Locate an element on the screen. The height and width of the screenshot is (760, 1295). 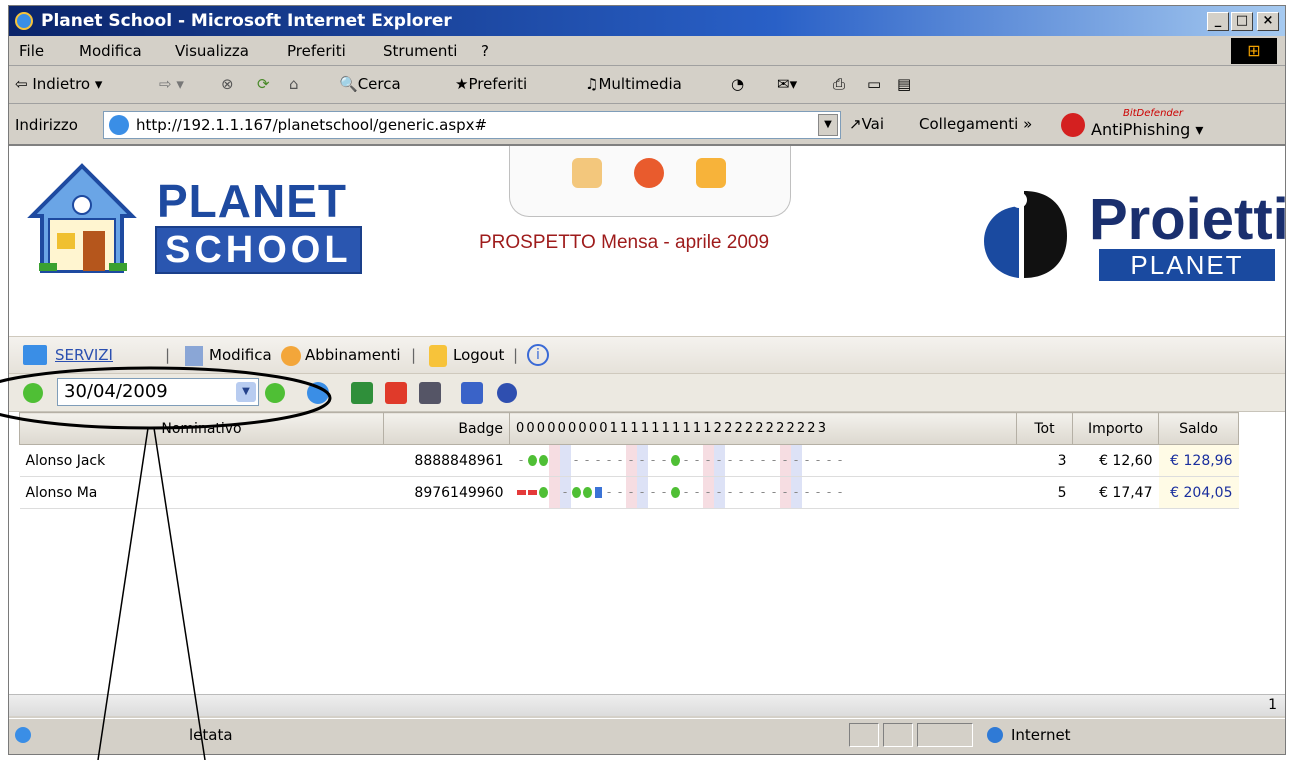
menu-file: File is located at coordinates (31, 51).